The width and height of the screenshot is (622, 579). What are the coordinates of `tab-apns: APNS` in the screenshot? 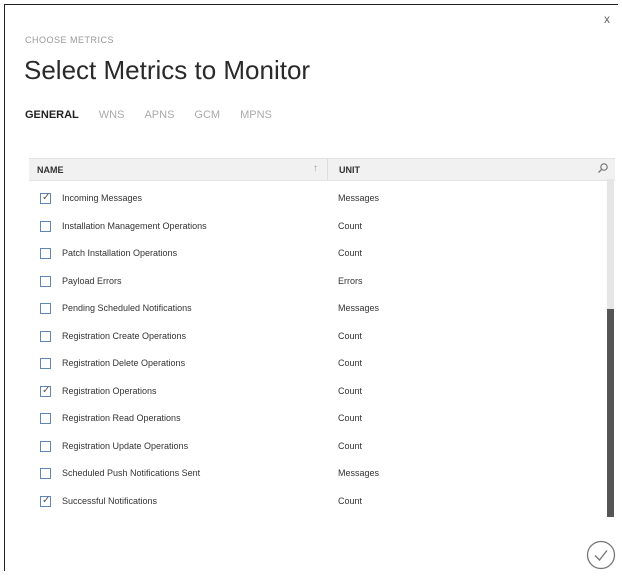 It's located at (159, 115).